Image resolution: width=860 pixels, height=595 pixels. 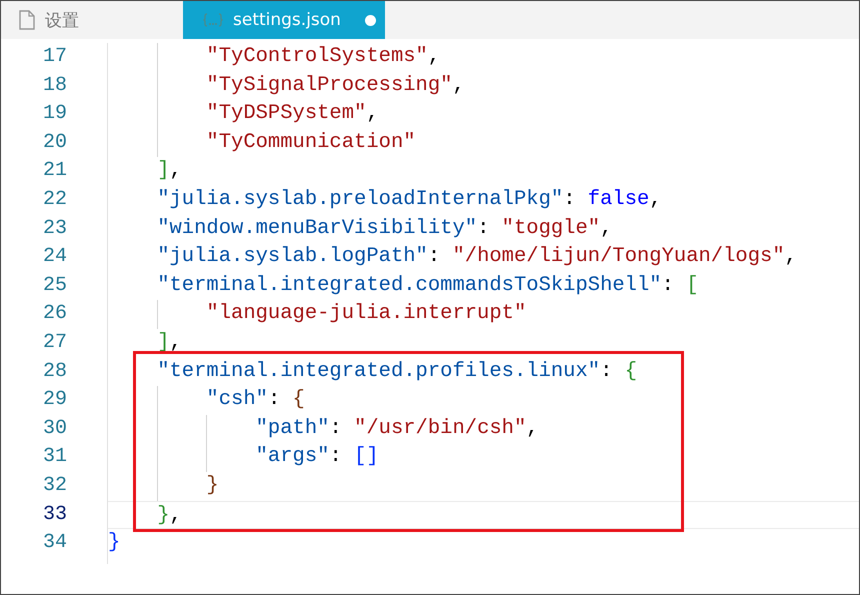 What do you see at coordinates (55, 400) in the screenshot?
I see `line-number: 29` at bounding box center [55, 400].